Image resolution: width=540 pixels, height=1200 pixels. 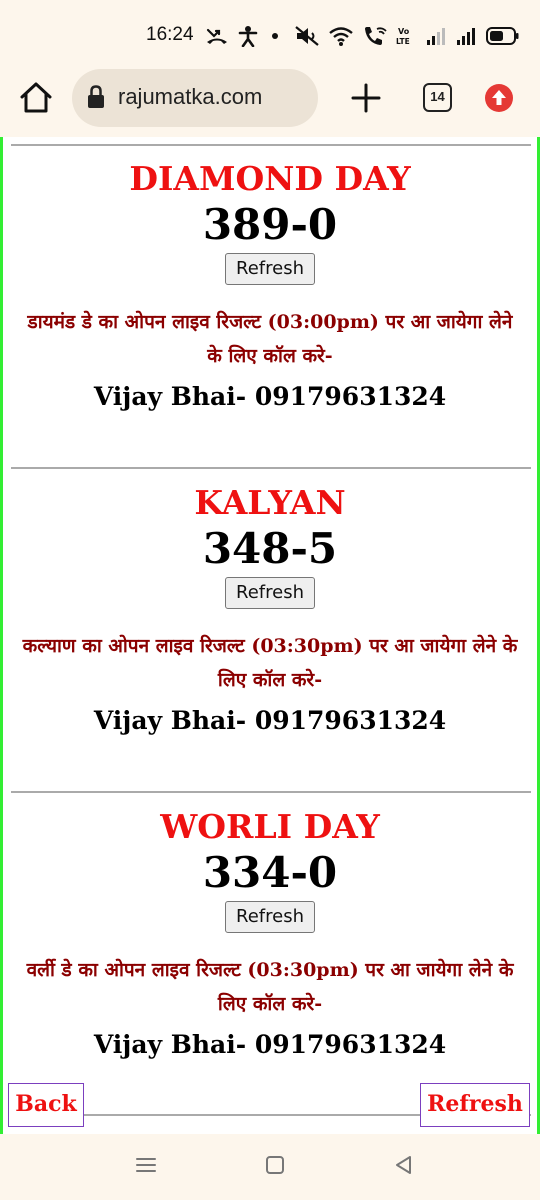 I want to click on back-nav-icon, so click(x=404, y=1165).